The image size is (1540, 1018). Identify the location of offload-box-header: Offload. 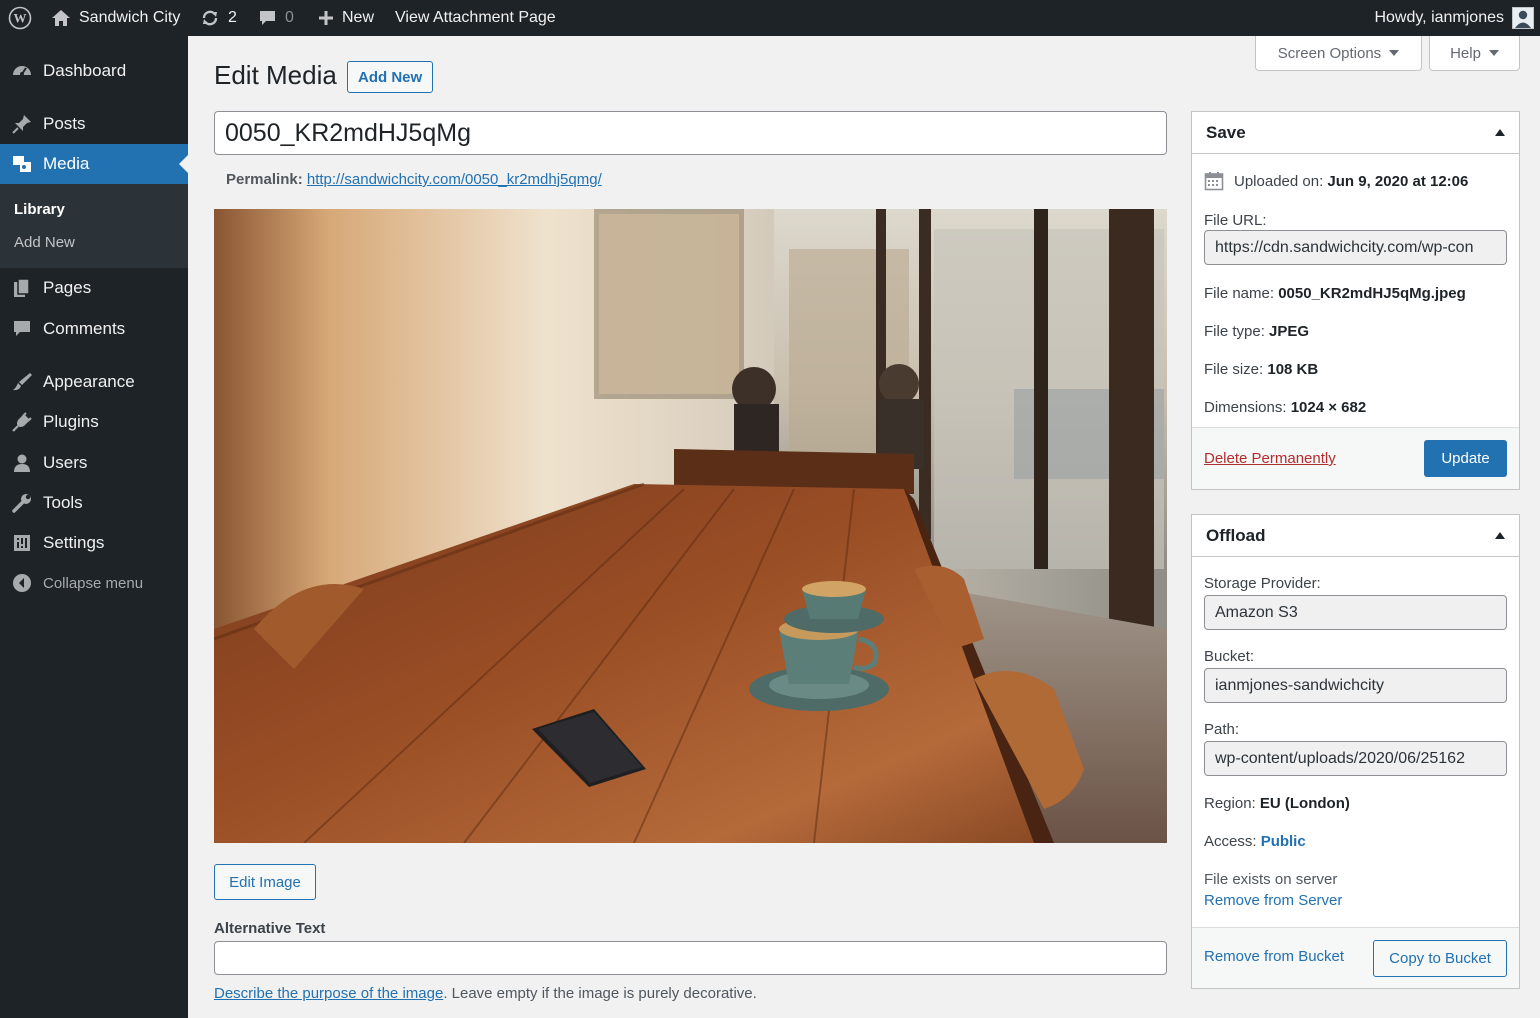
(1355, 536).